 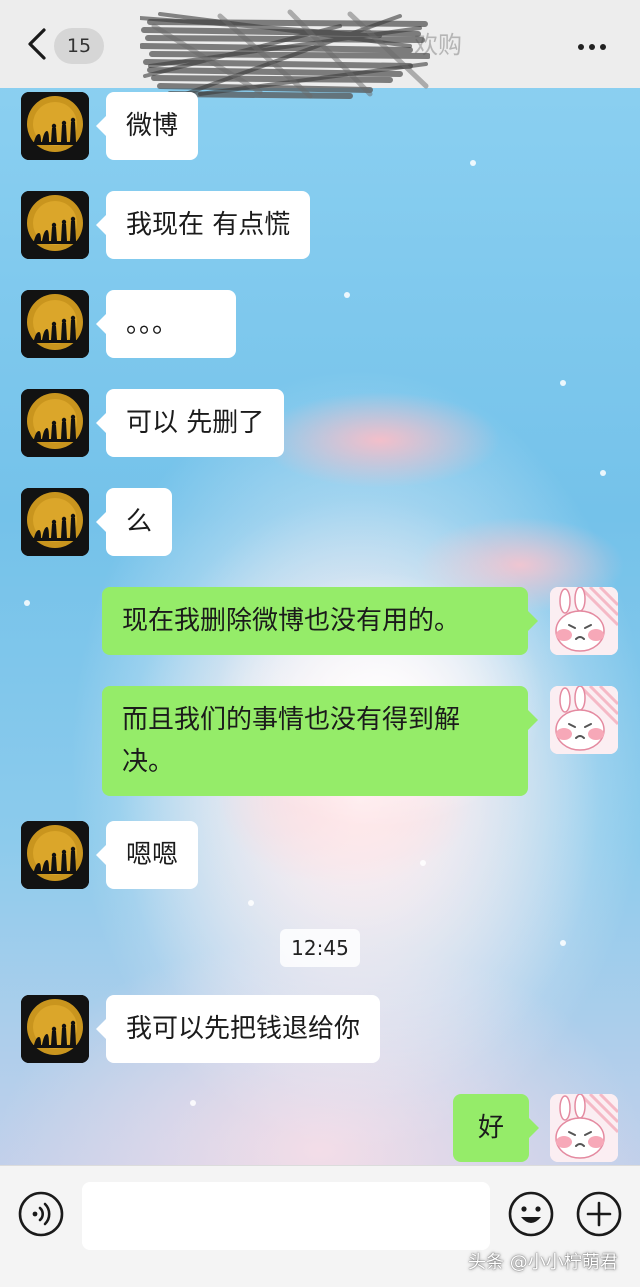 What do you see at coordinates (147, 855) in the screenshot?
I see `message-bubble-incoming: 嗯嗯` at bounding box center [147, 855].